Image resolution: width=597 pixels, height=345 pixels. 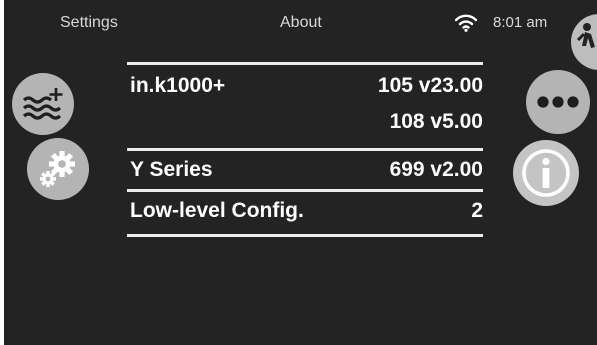 I want to click on info-row-value: 108 v5.00, so click(x=436, y=121).